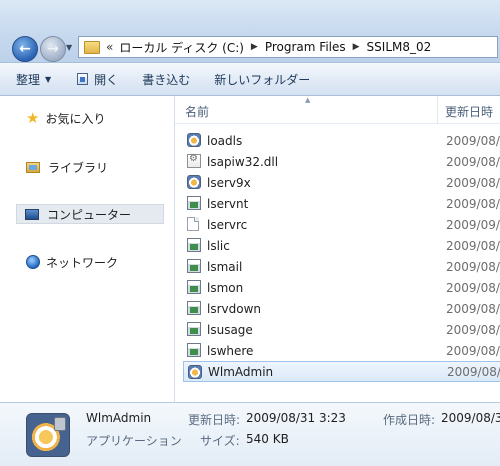 Image resolution: width=500 pixels, height=466 pixels. Describe the element at coordinates (228, 203) in the screenshot. I see `file-name: lservnt` at that location.